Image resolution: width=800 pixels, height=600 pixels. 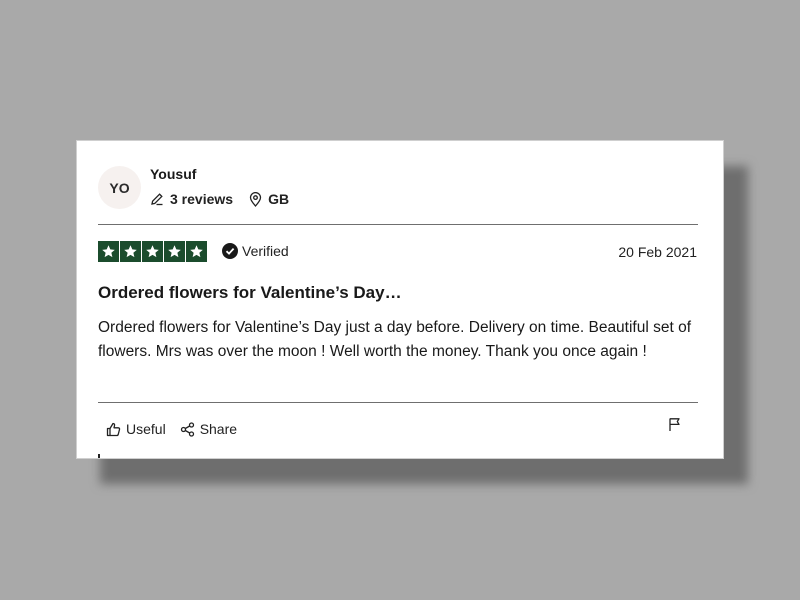 I want to click on check-circle-icon, so click(x=230, y=251).